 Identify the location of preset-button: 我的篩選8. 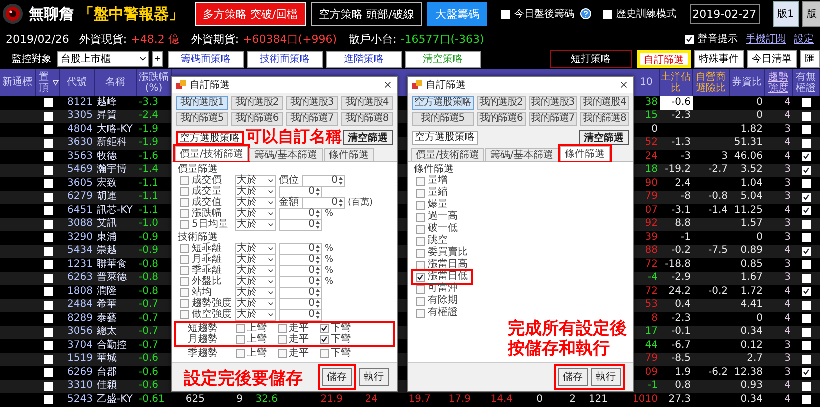
(604, 119).